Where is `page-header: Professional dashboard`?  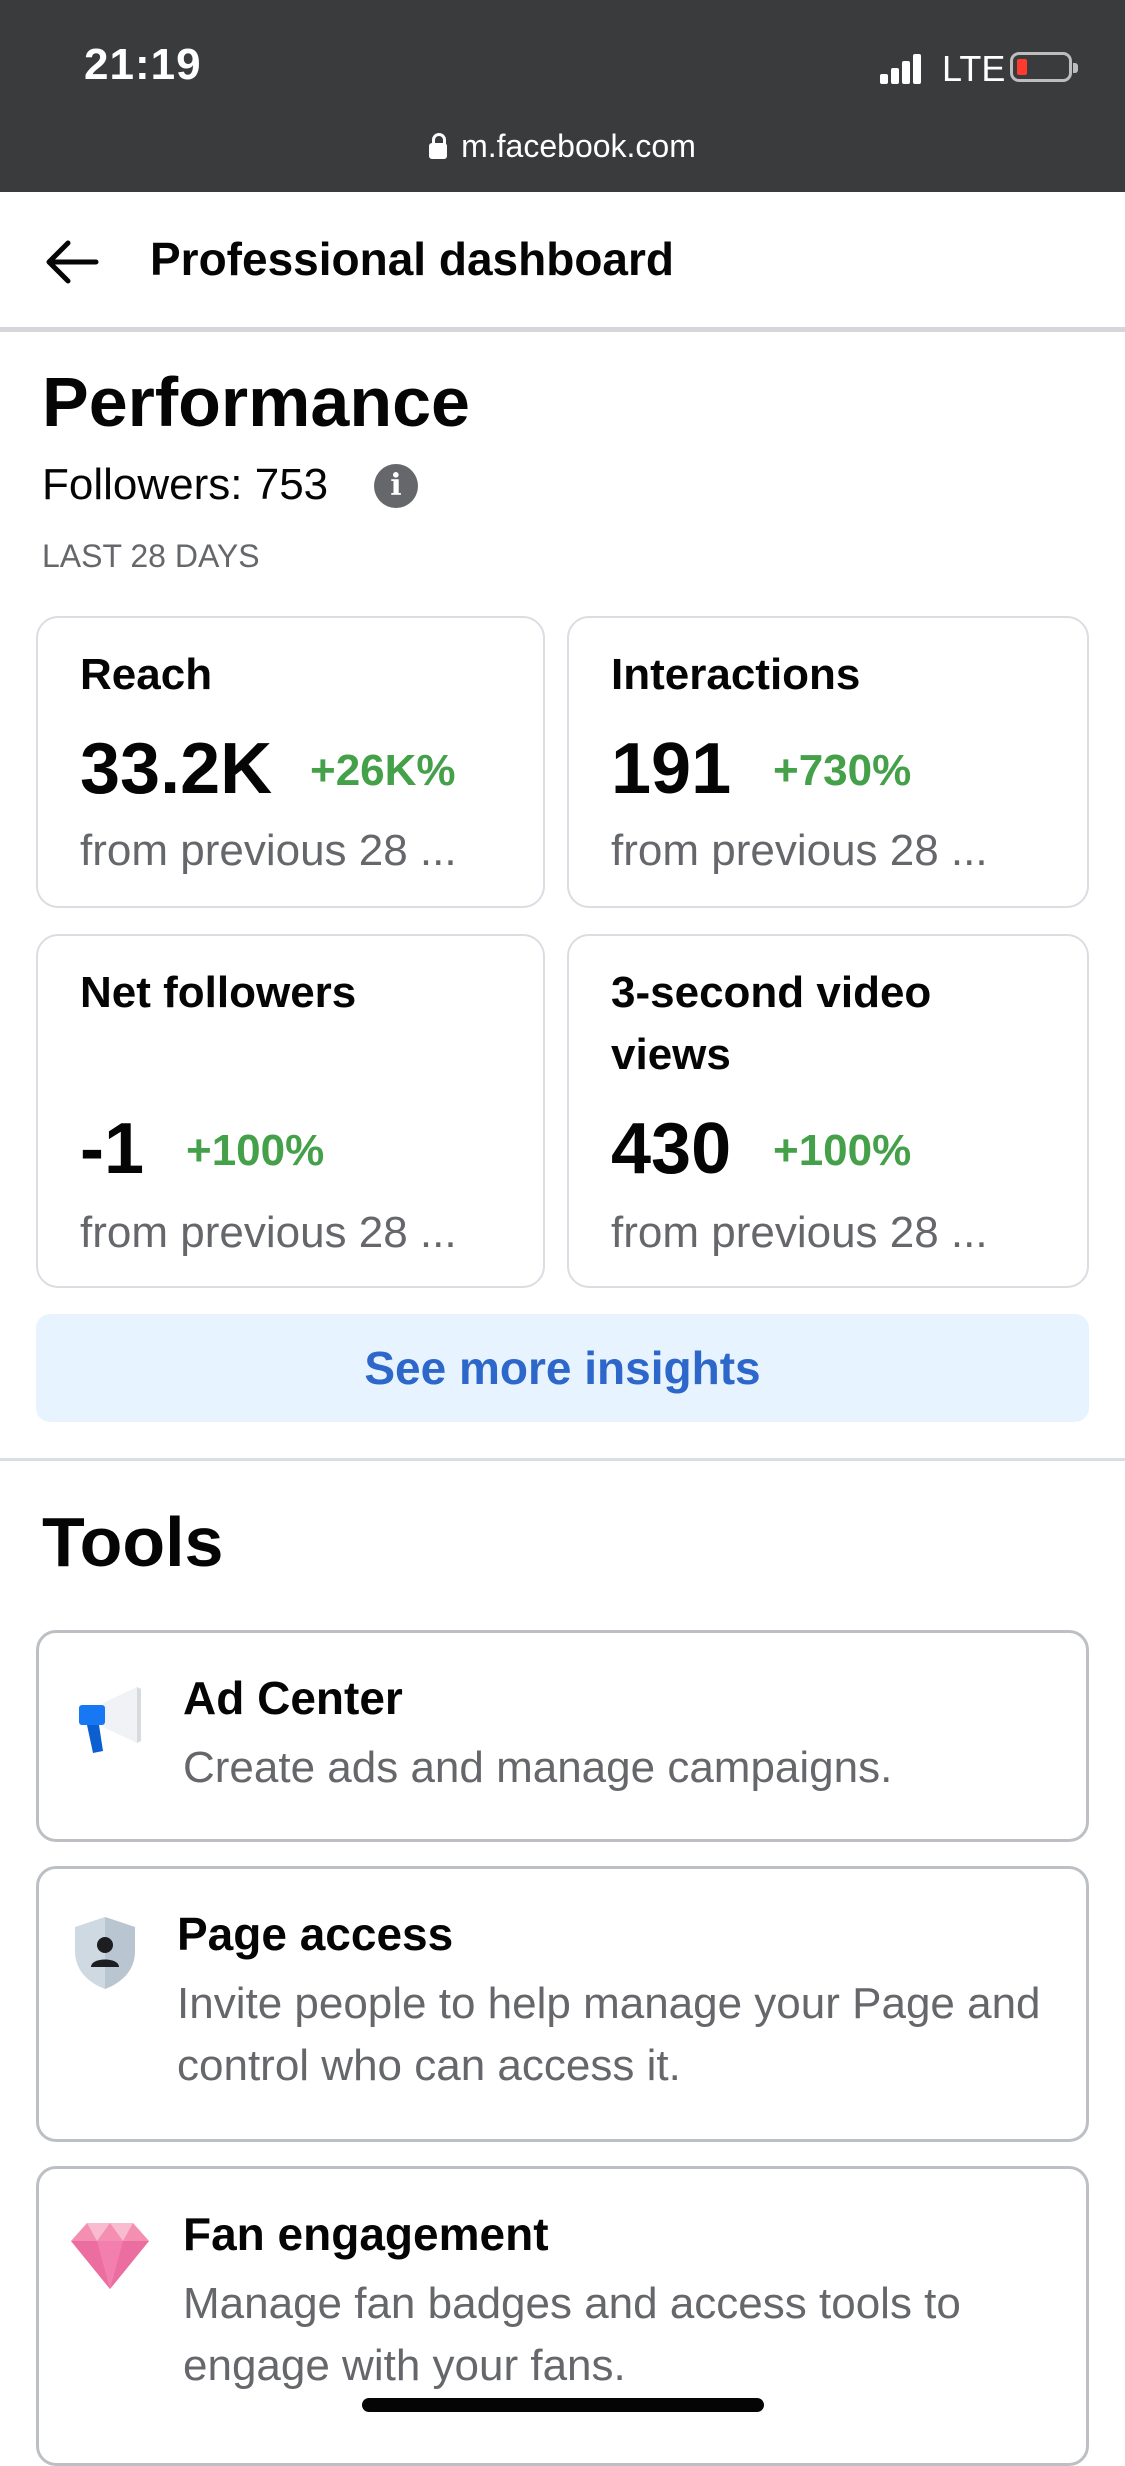 page-header: Professional dashboard is located at coordinates (562, 262).